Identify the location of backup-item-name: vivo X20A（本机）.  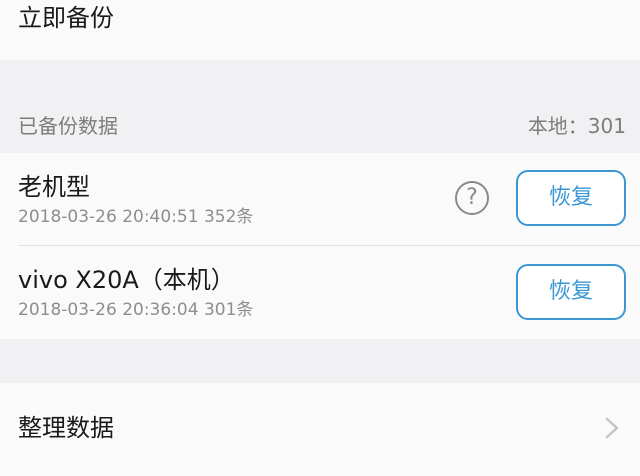
(126, 280).